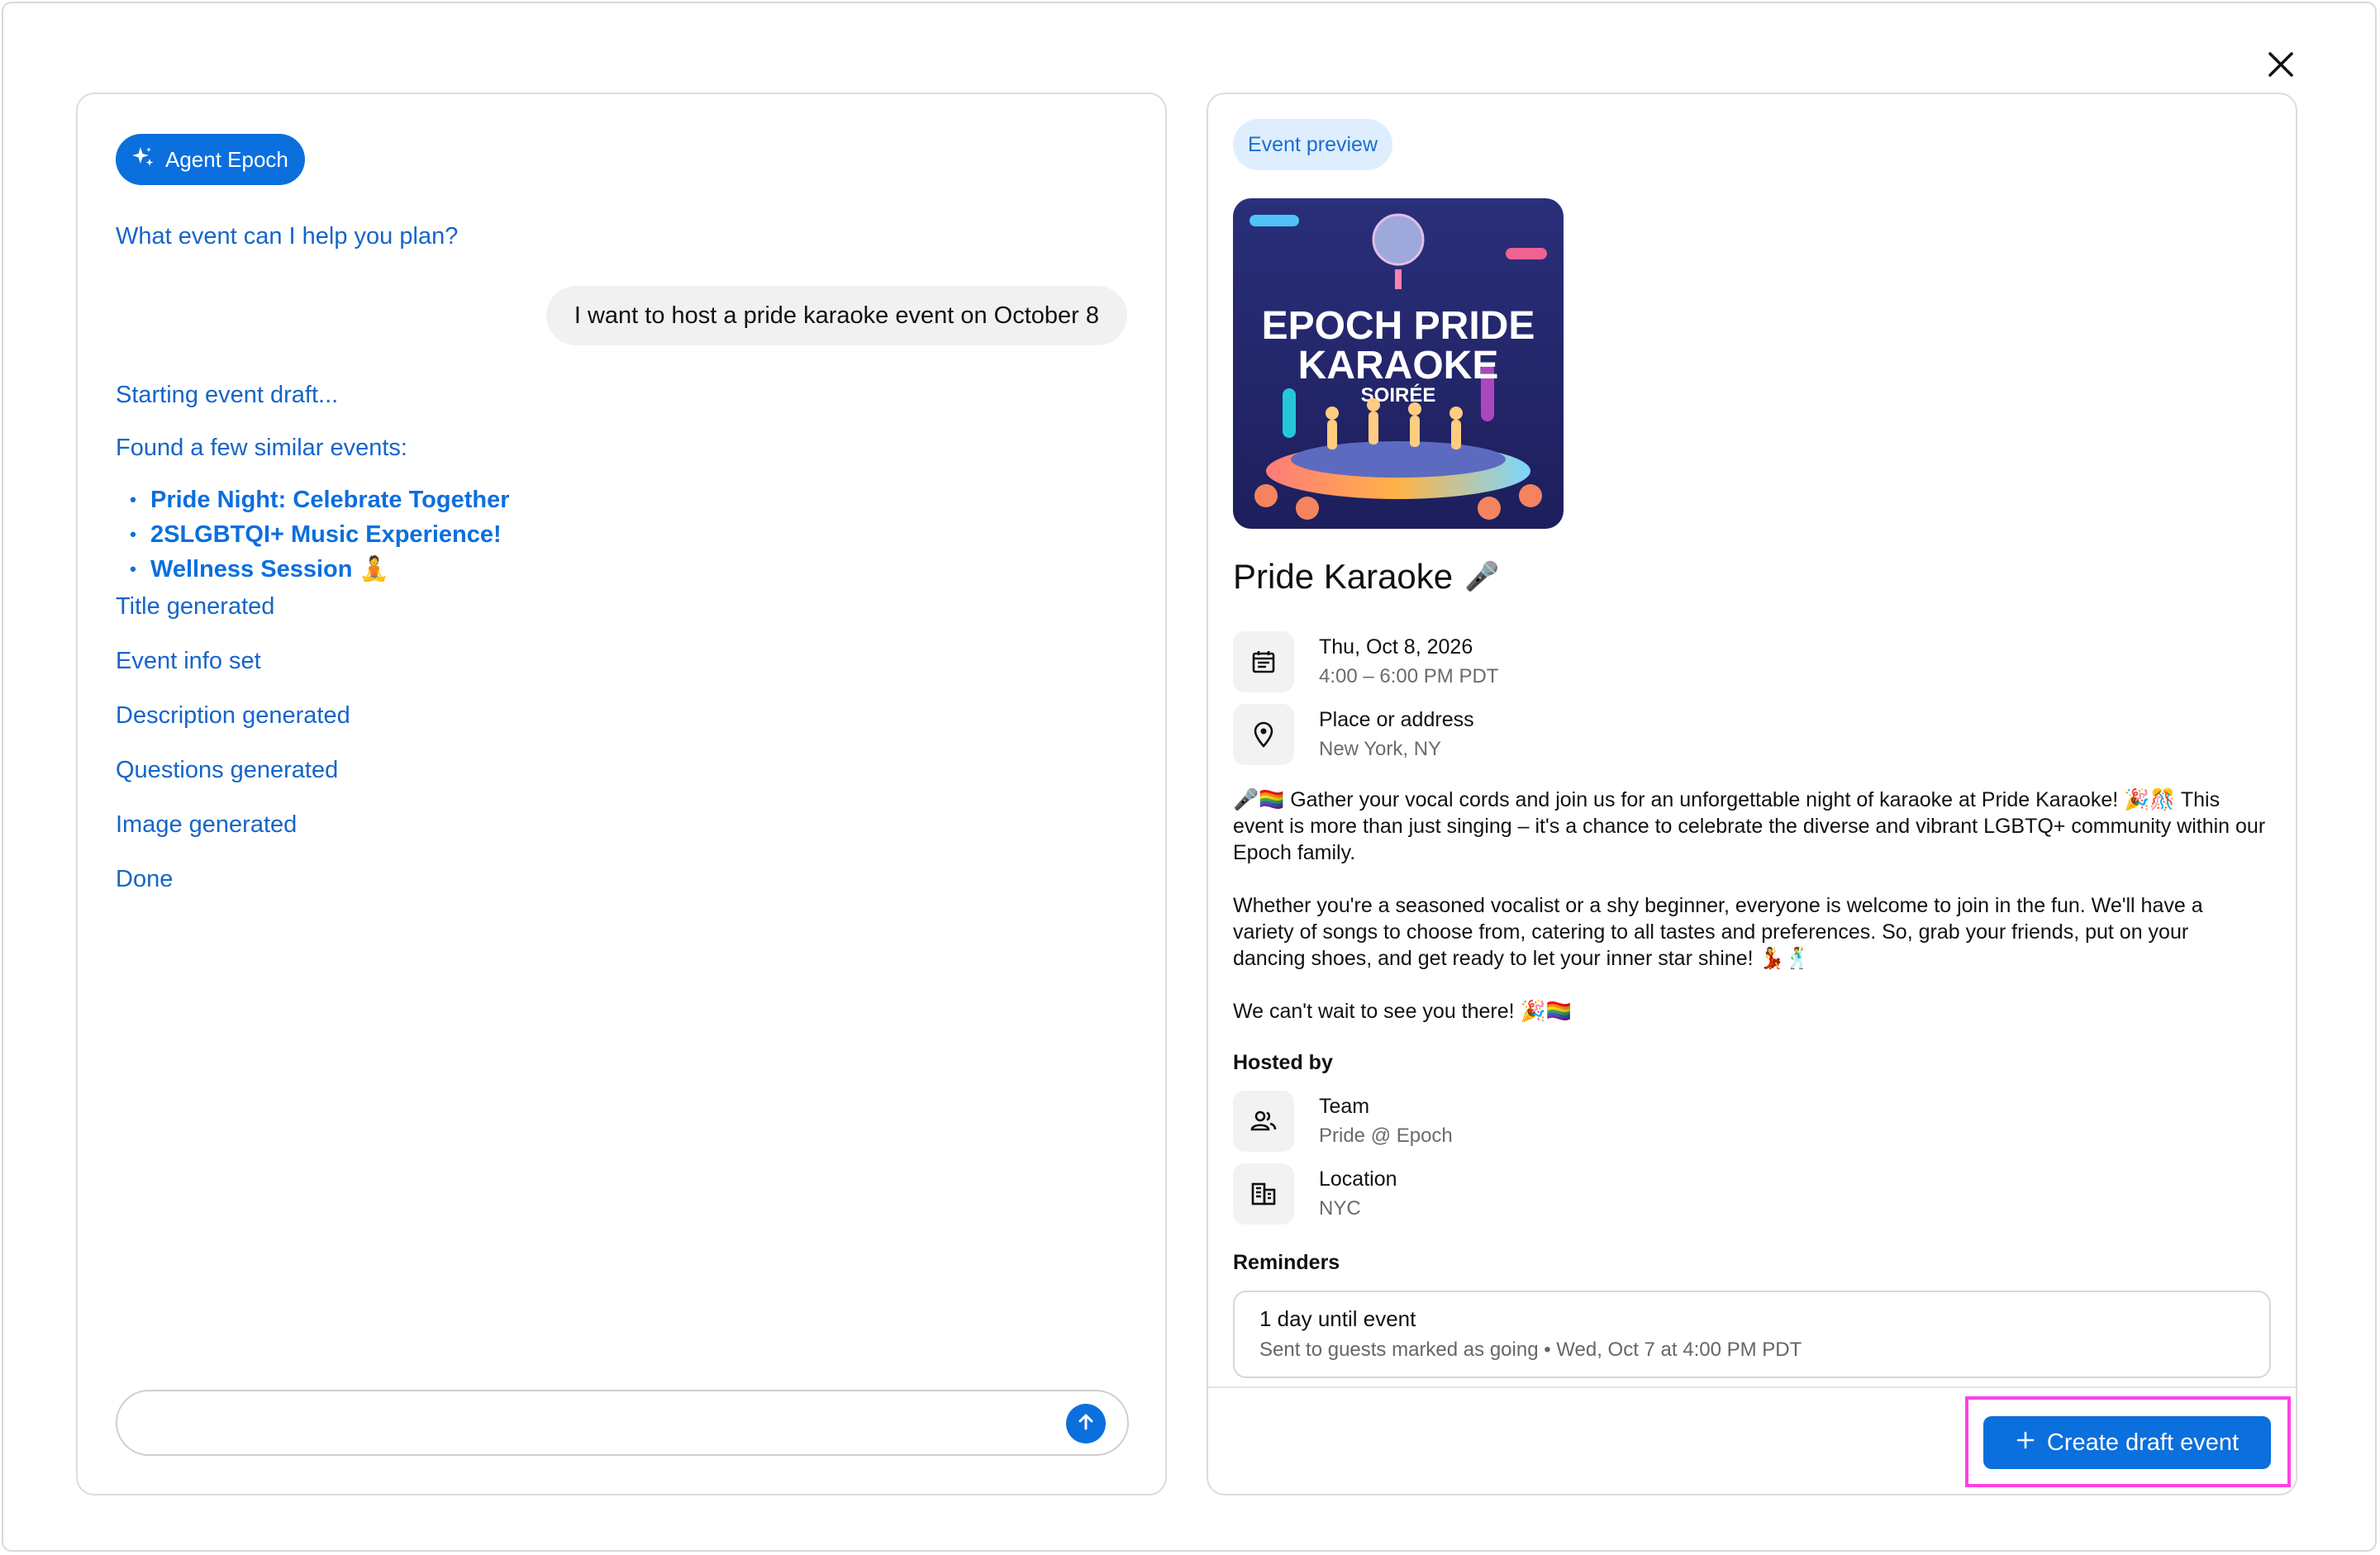  Describe the element at coordinates (233, 715) in the screenshot. I see `status-description: Description generated` at that location.